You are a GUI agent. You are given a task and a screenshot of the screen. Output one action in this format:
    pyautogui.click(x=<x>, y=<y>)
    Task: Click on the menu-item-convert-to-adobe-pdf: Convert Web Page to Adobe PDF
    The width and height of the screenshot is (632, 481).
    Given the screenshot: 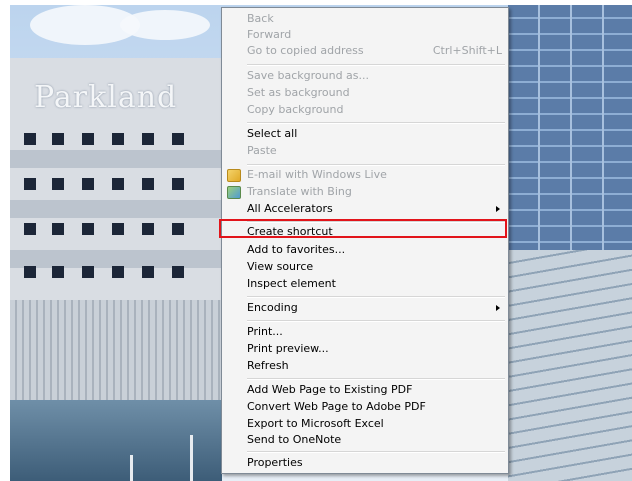 What is the action you would take?
    pyautogui.click(x=365, y=407)
    